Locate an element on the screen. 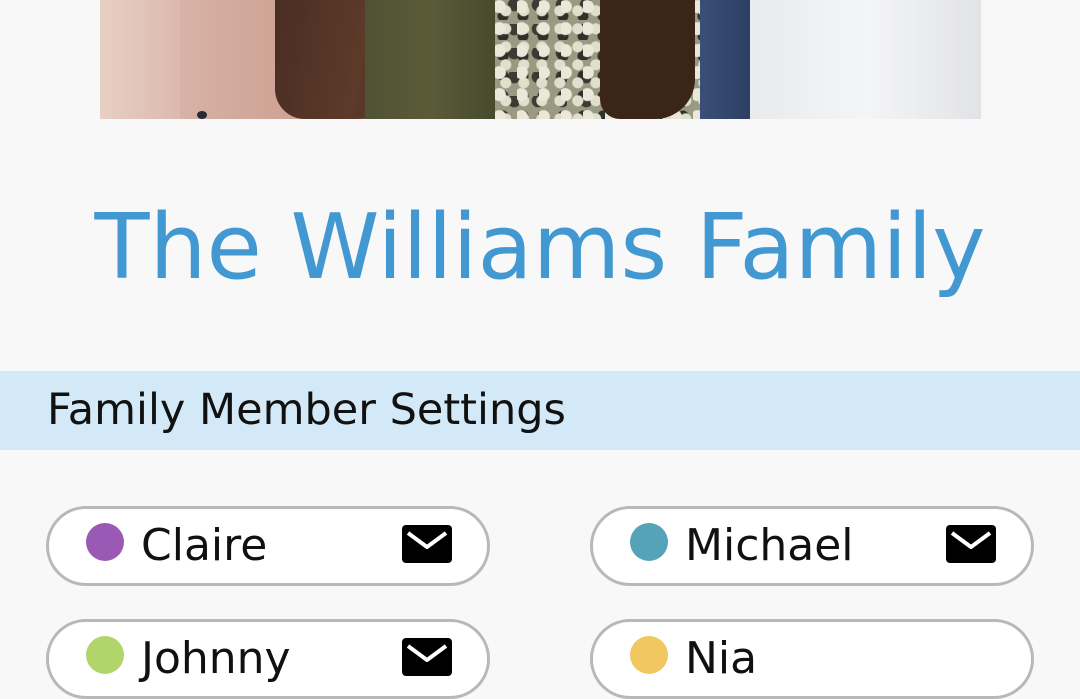 This screenshot has width=1080, height=699. member-name: Johnny is located at coordinates (216, 658).